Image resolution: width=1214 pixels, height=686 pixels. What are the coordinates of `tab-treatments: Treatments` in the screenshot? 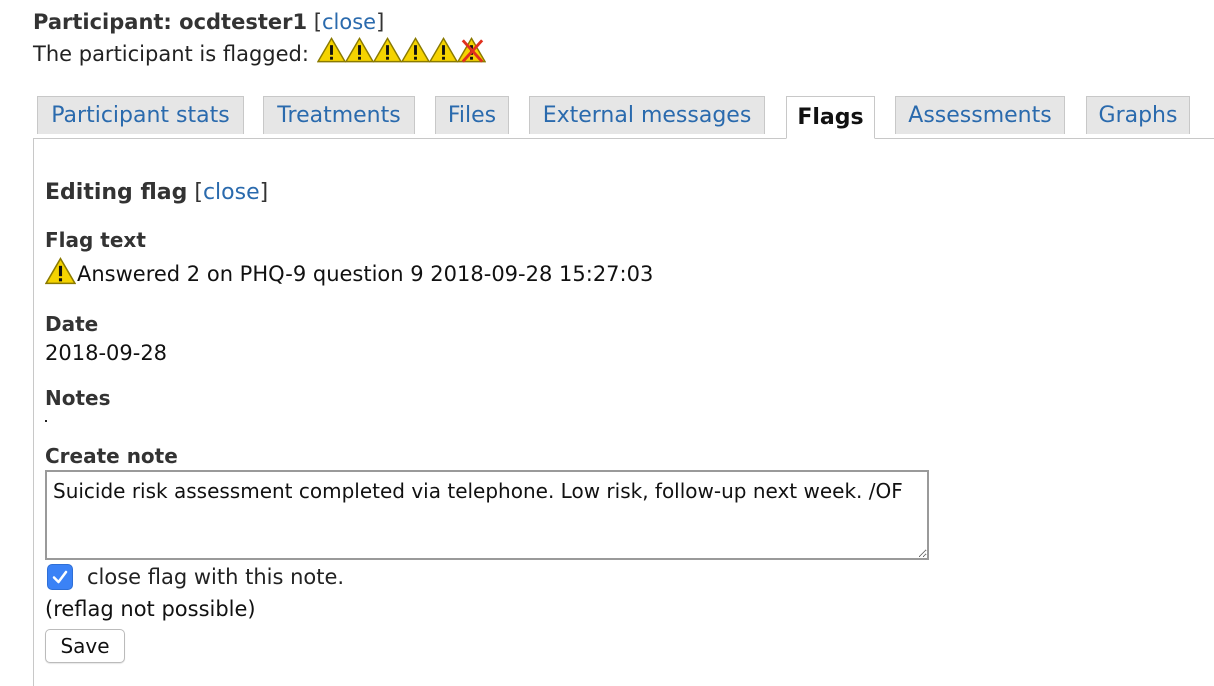 It's located at (339, 115).